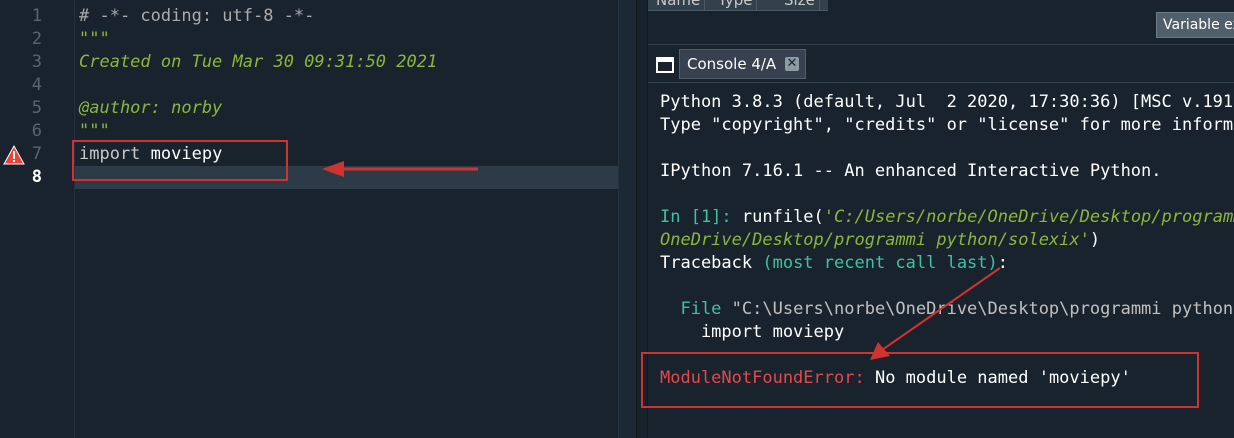  Describe the element at coordinates (36, 131) in the screenshot. I see `line-number: 6` at that location.